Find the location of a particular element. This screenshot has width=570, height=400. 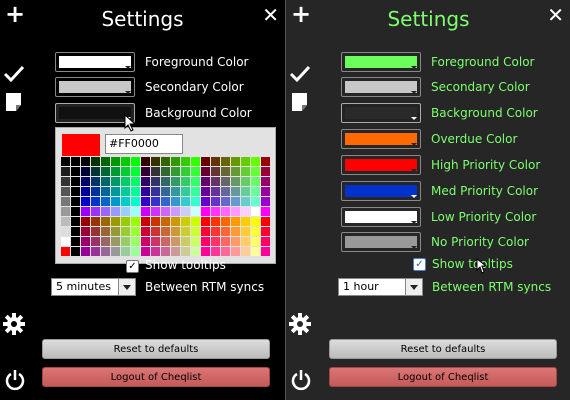

overdue-color-swatch is located at coordinates (381, 139).